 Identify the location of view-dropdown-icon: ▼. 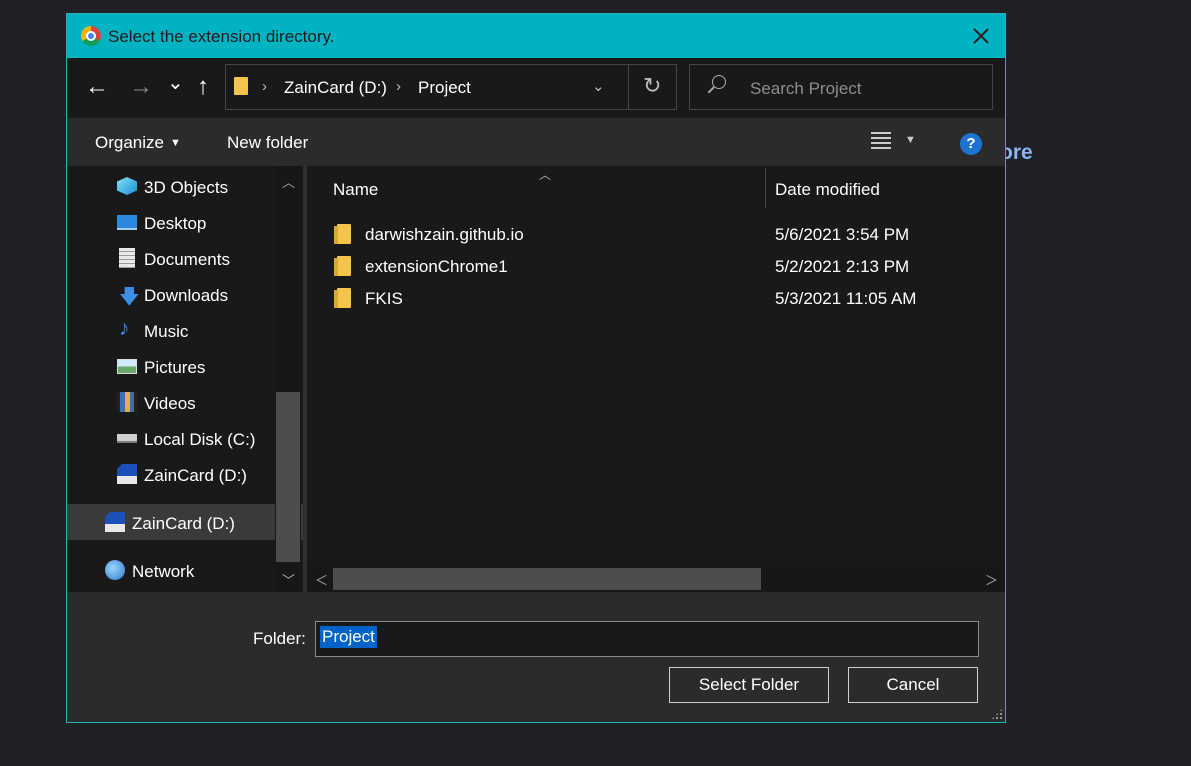
(910, 140).